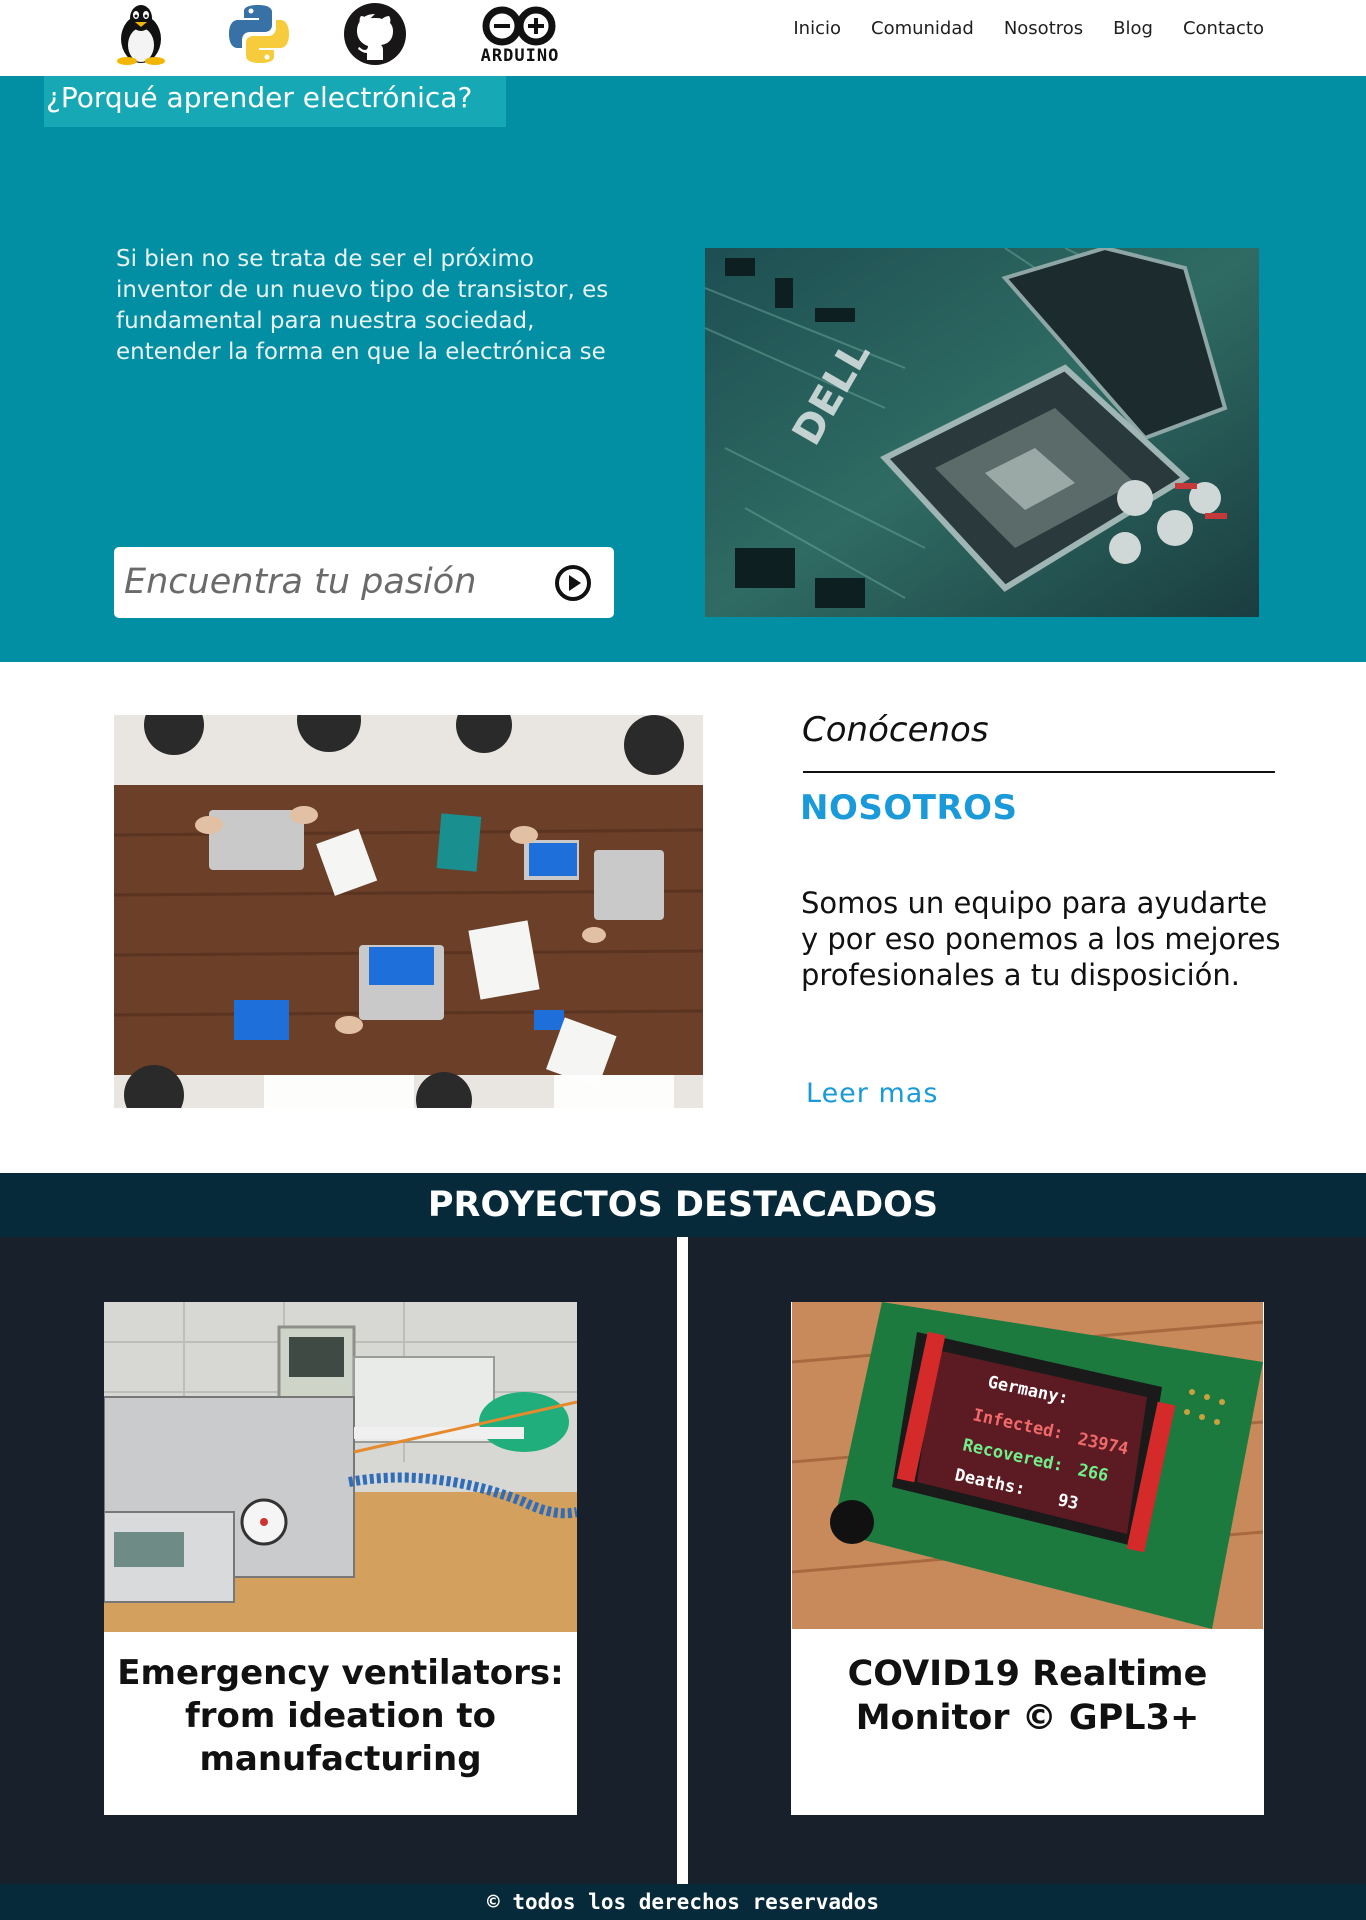  I want to click on linux-icon, so click(141, 34).